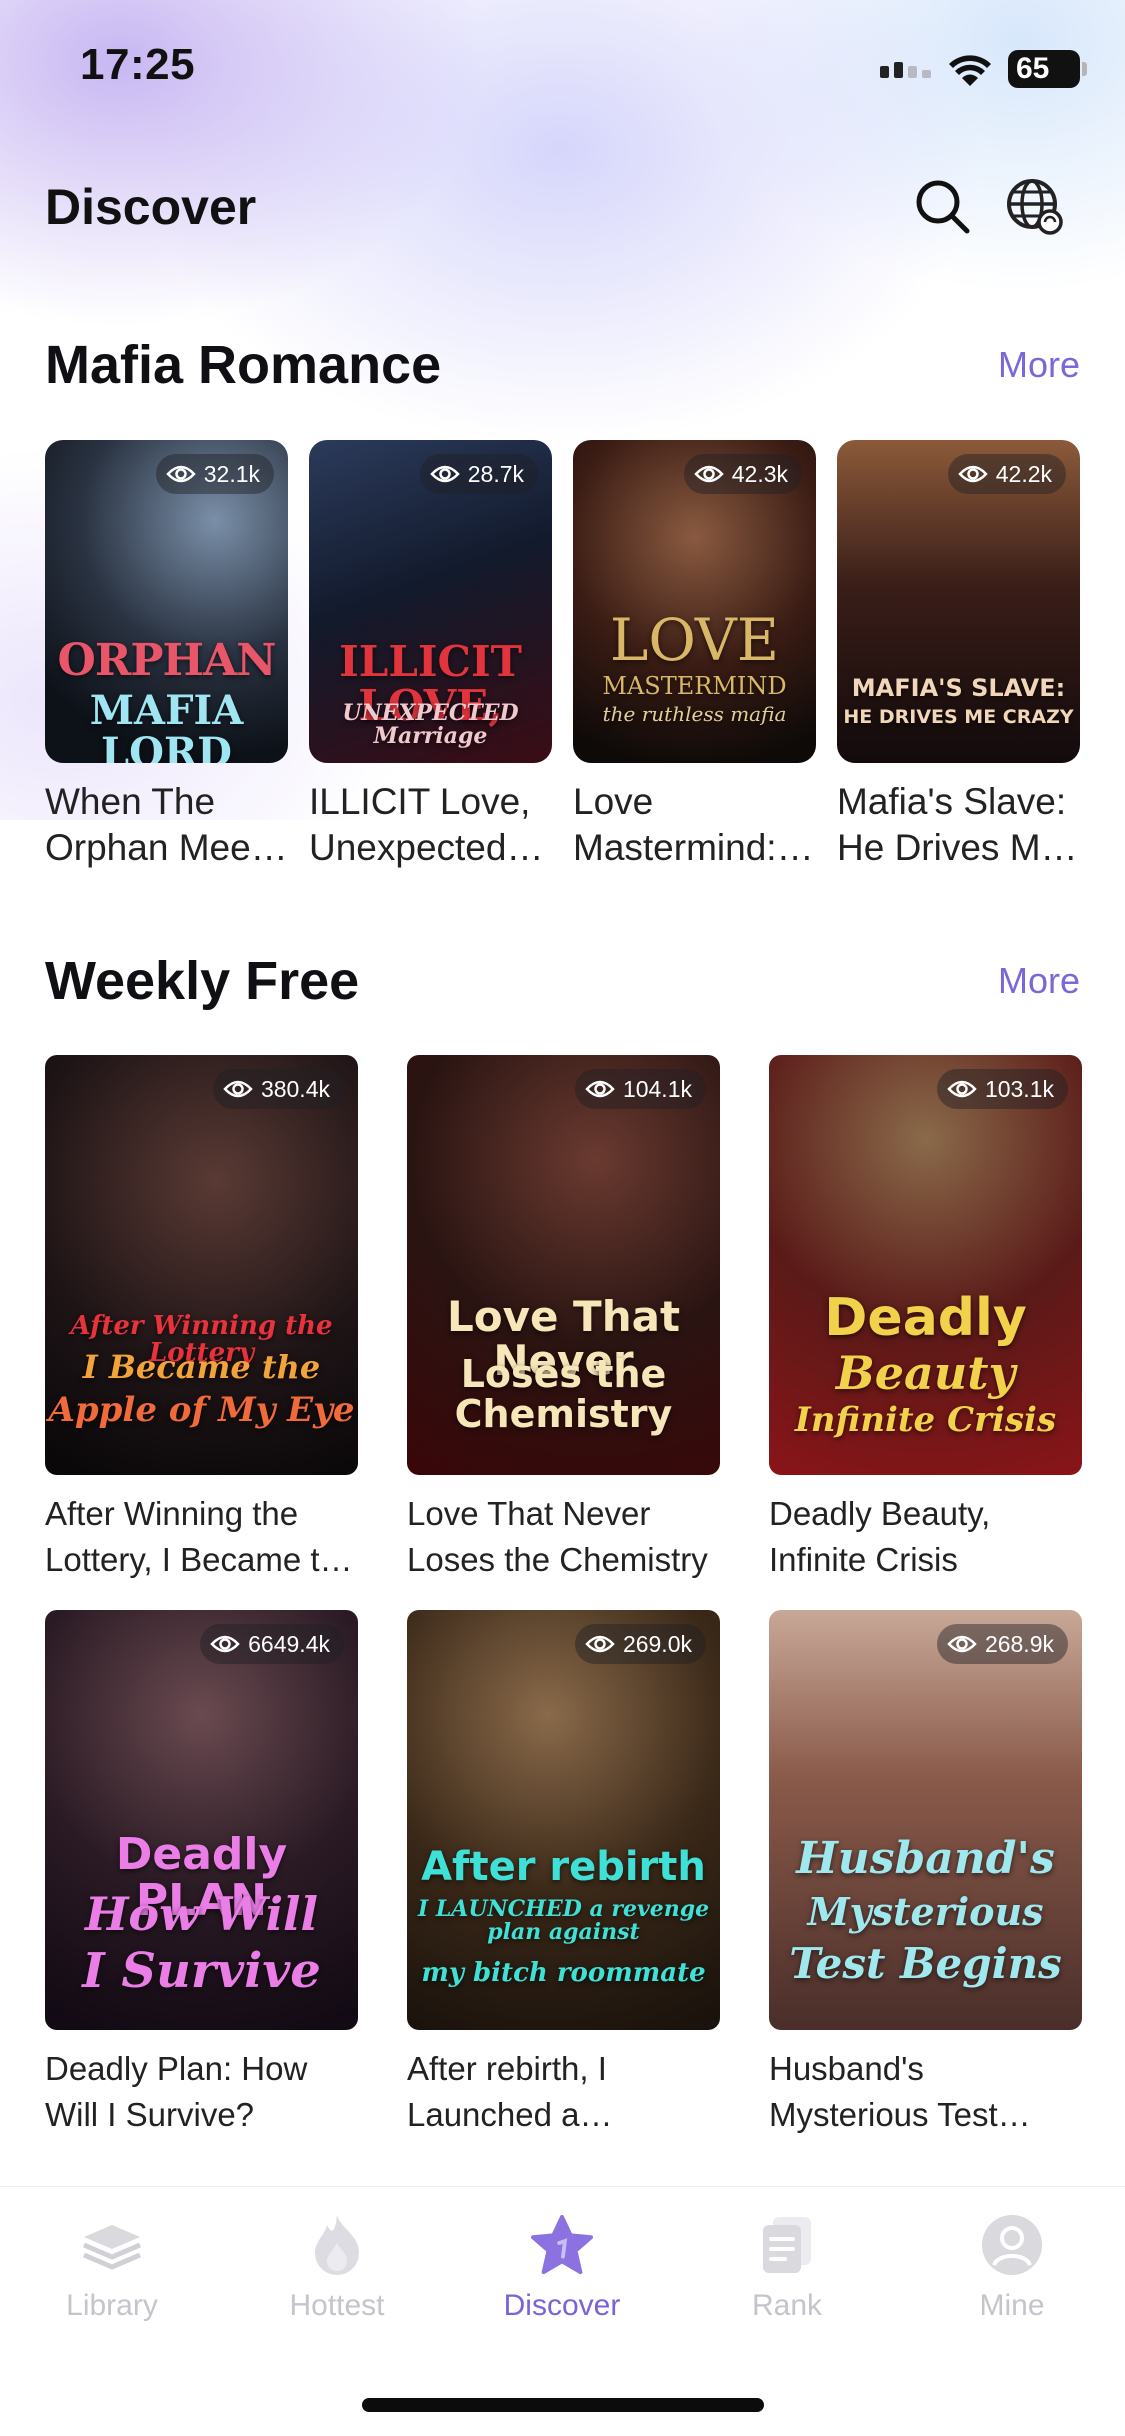 This screenshot has height=2436, width=1125. I want to click on cover-tagline: the ruthless mafia, so click(694, 714).